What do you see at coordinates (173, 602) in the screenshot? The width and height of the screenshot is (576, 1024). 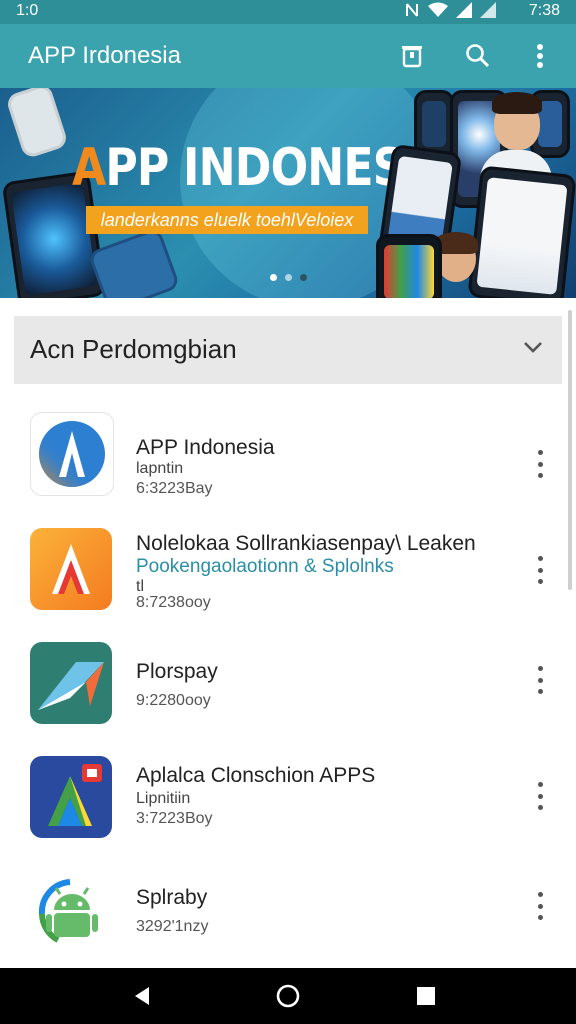 I see `app-meta: 8:7238ooy` at bounding box center [173, 602].